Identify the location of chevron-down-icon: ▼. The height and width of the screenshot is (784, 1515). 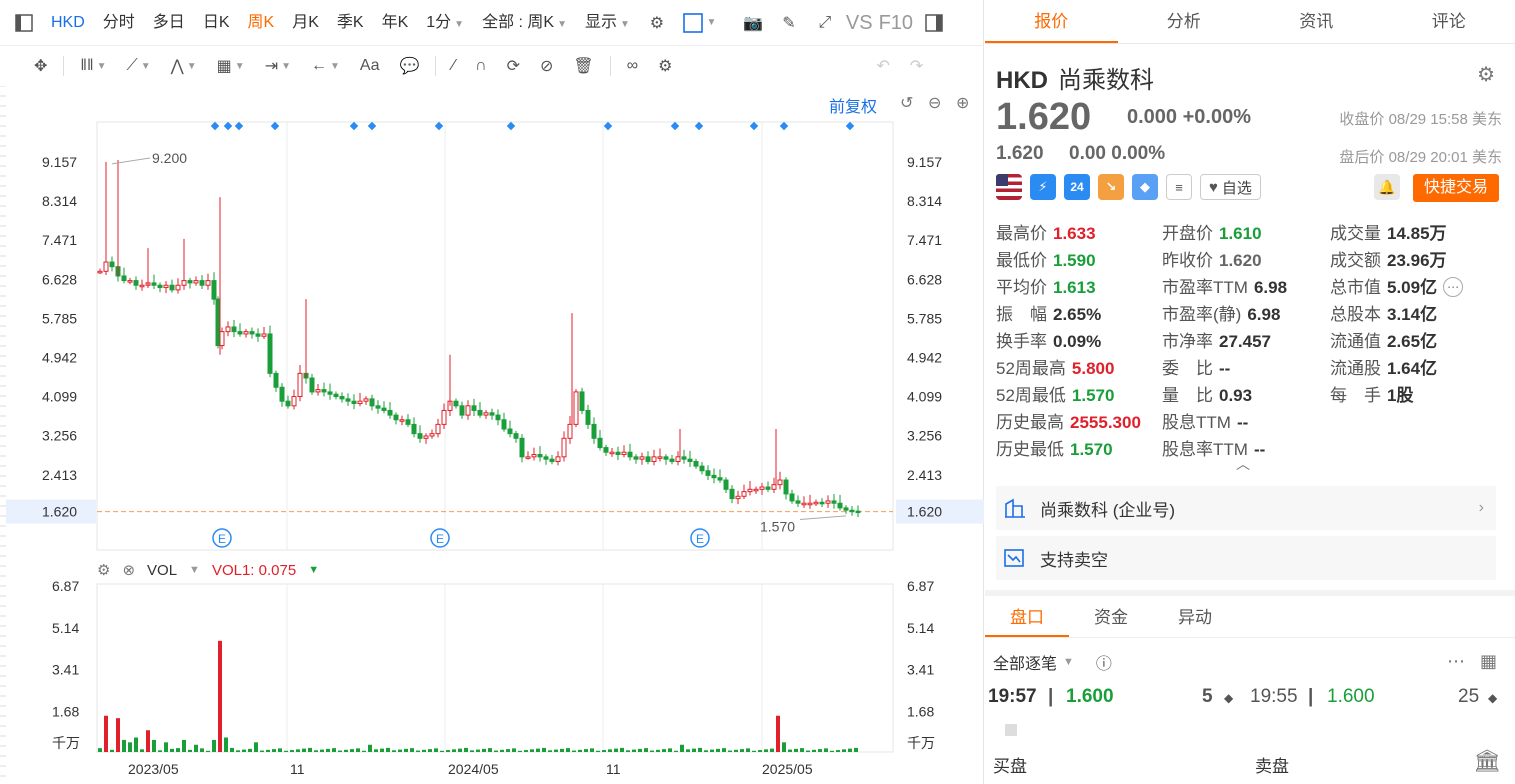
(194, 570).